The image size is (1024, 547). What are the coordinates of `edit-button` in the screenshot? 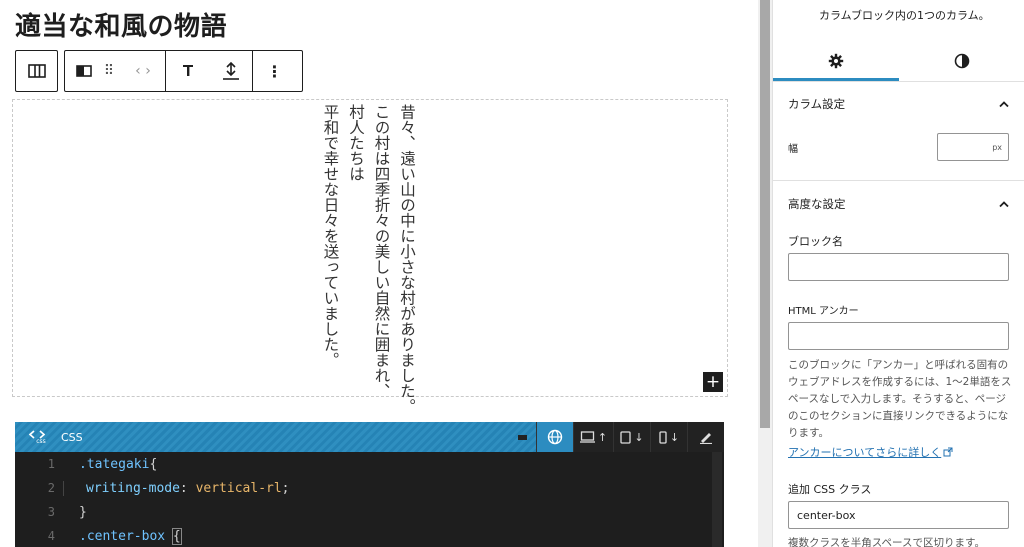 It's located at (705, 437).